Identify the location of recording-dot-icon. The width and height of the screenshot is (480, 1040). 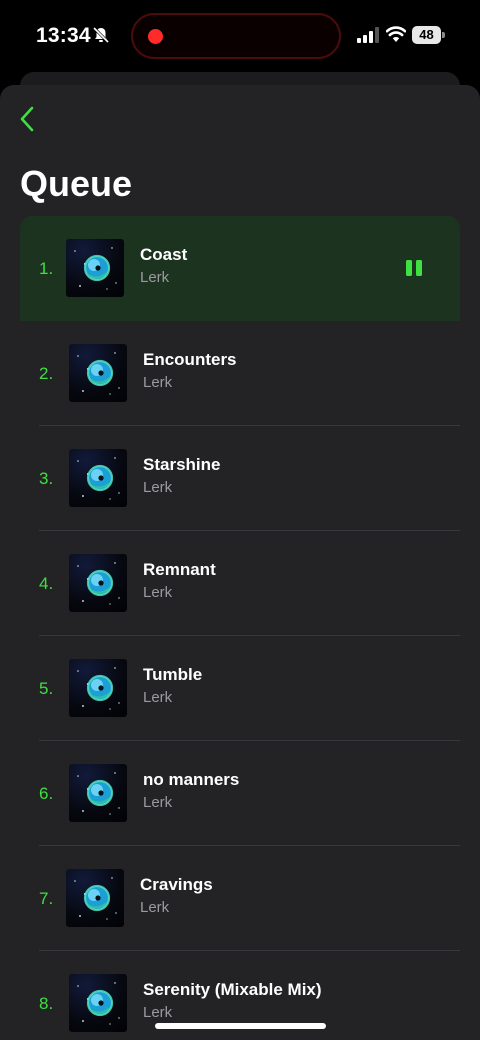
(155, 36).